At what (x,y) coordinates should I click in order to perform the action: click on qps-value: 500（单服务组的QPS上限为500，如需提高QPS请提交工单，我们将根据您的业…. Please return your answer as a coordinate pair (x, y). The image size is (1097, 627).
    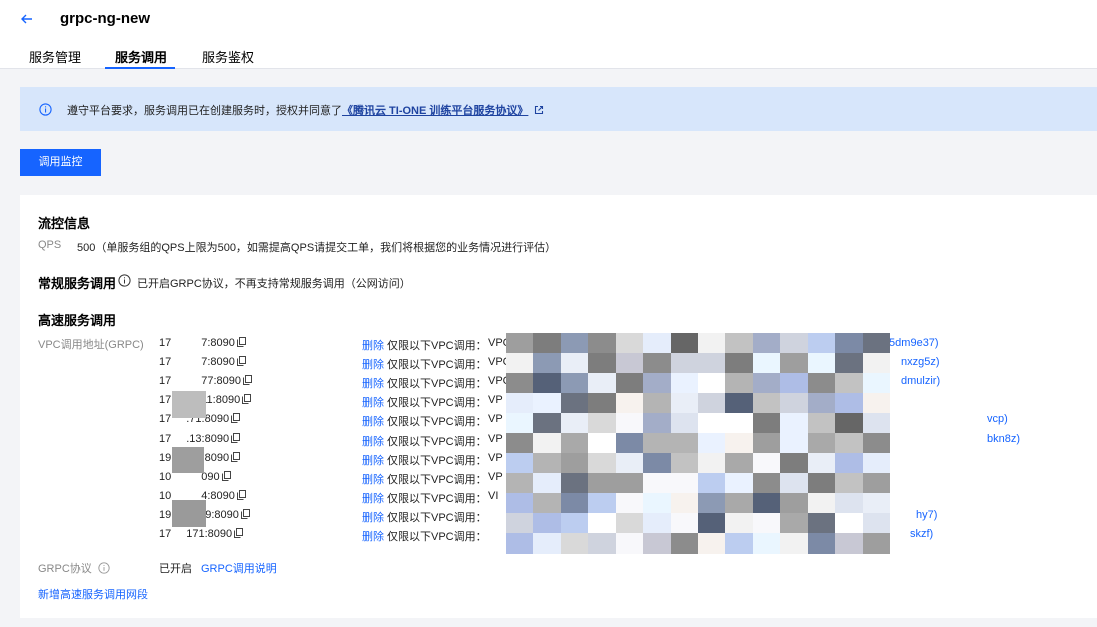
    Looking at the image, I should click on (317, 248).